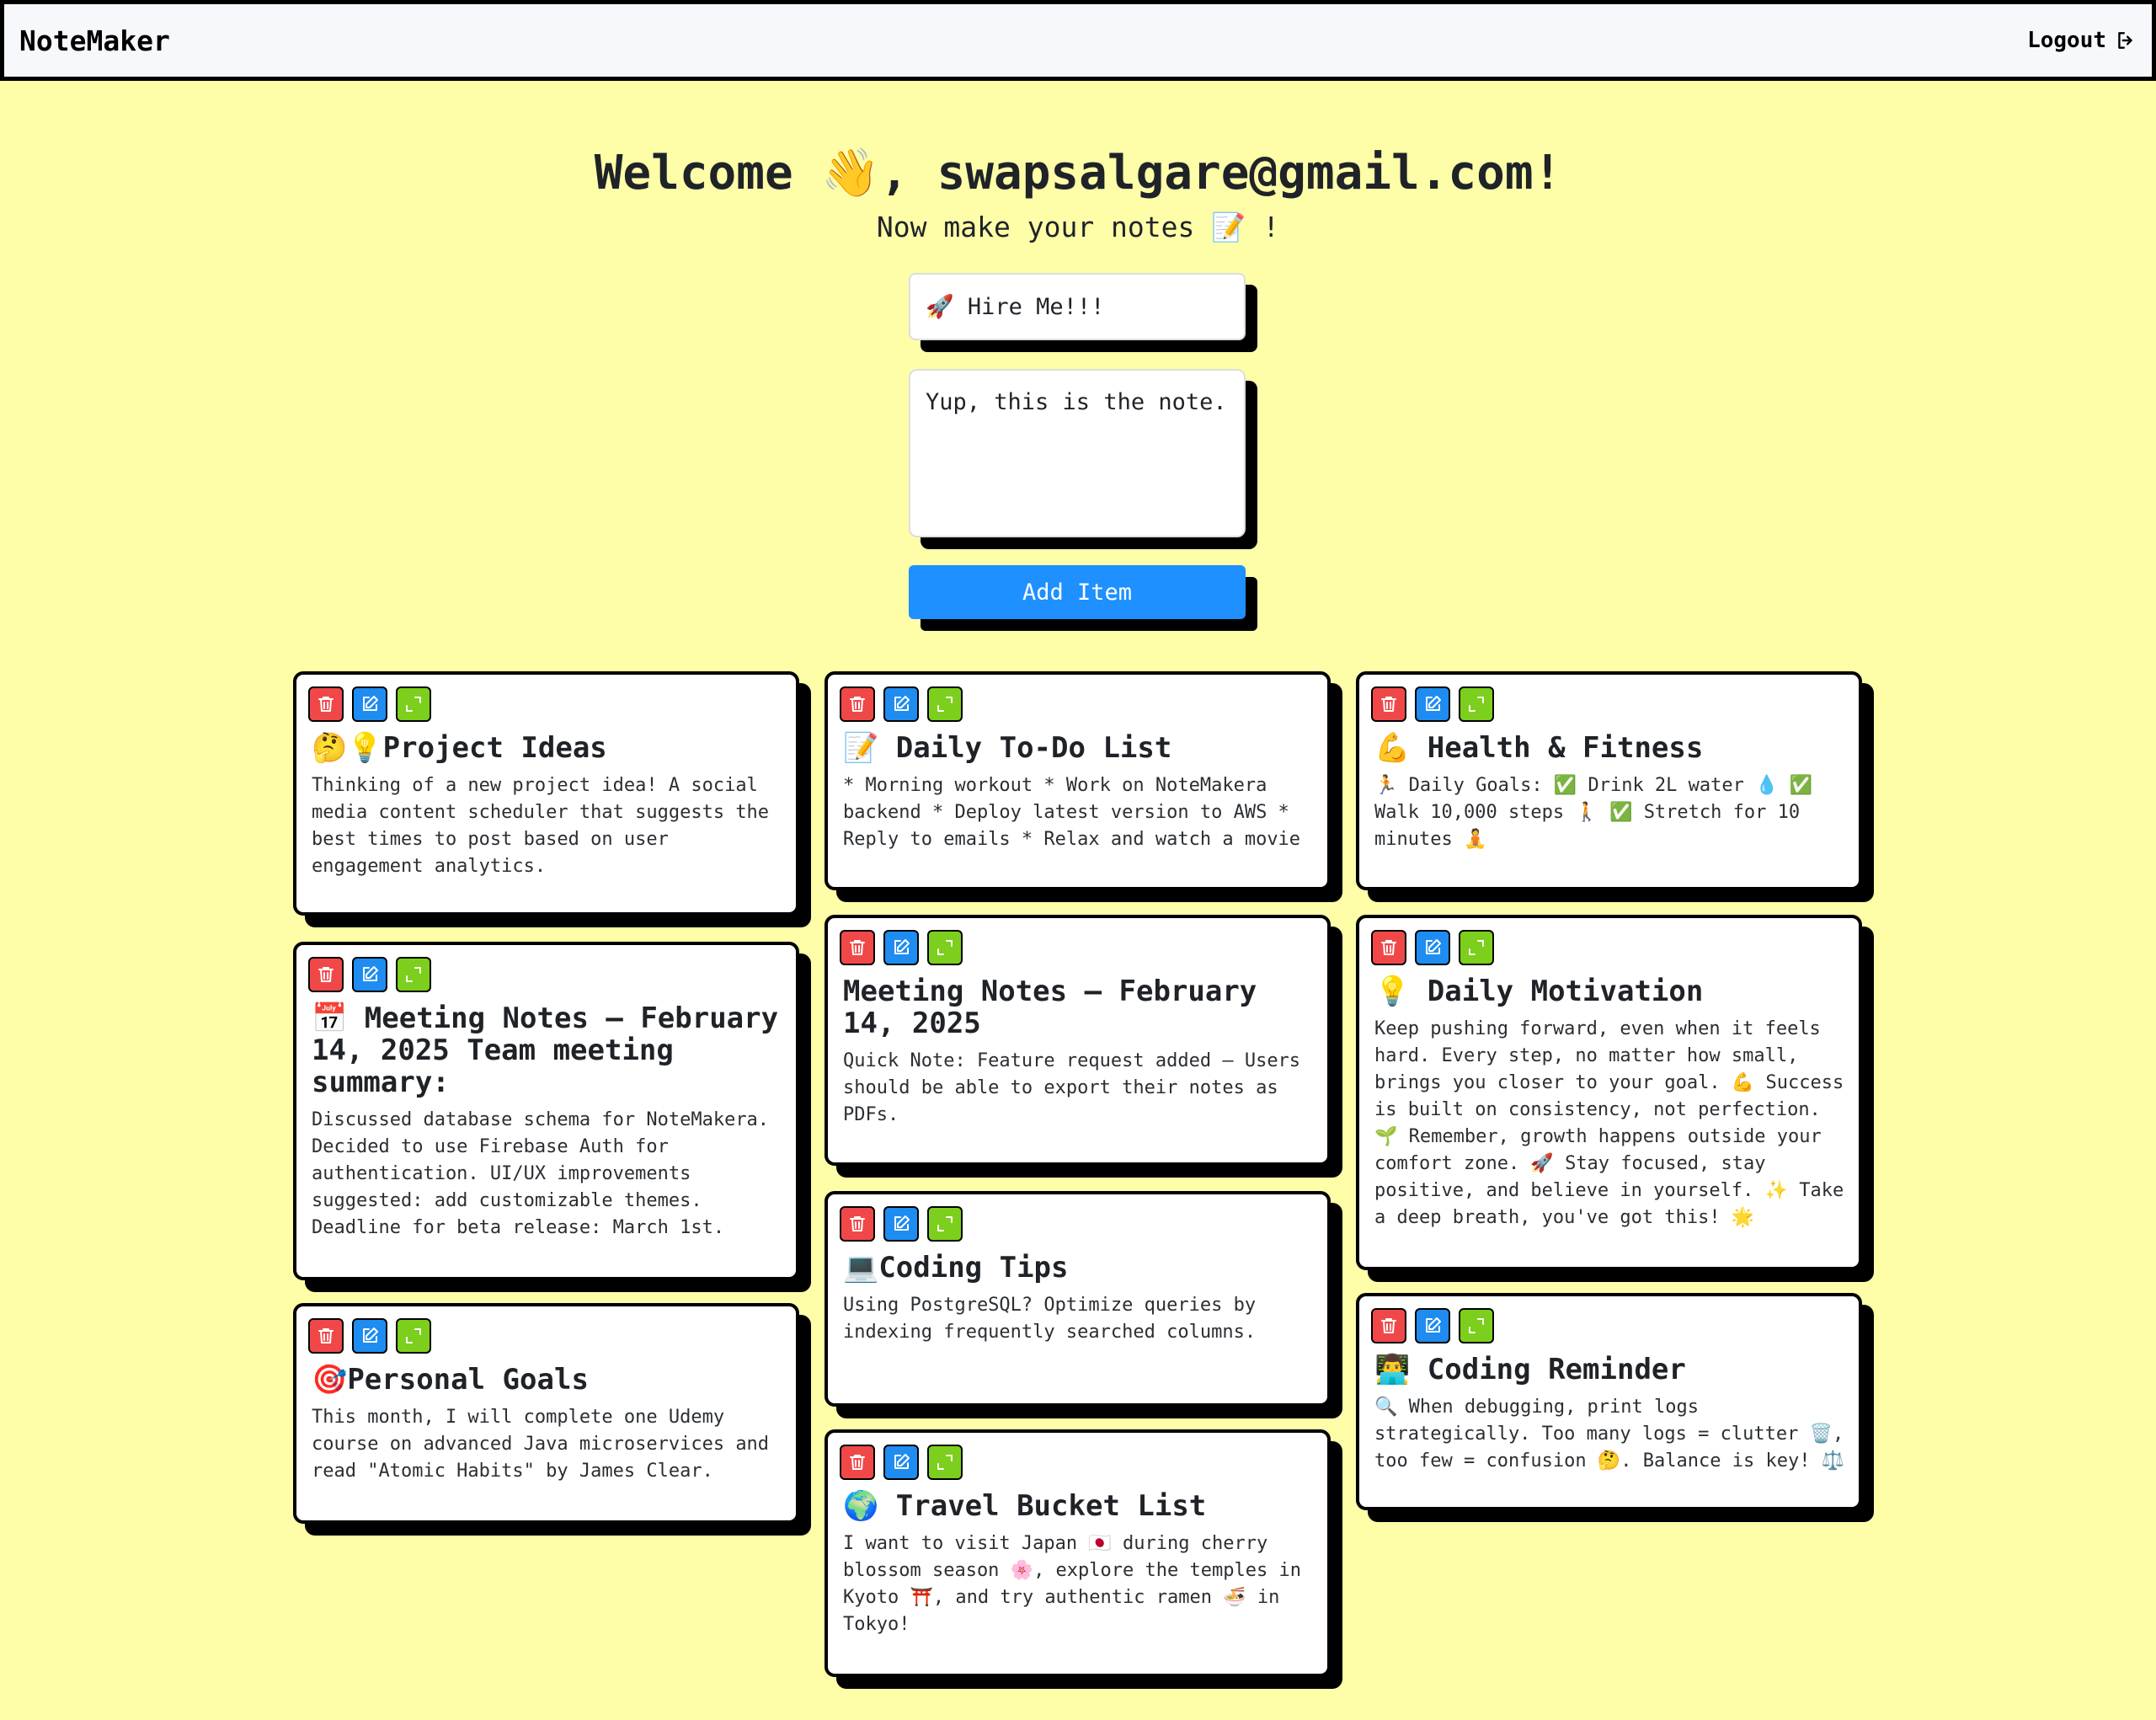 The image size is (2156, 1720). What do you see at coordinates (1025, 1506) in the screenshot?
I see `note-title: 🌍 Travel Bucket List` at bounding box center [1025, 1506].